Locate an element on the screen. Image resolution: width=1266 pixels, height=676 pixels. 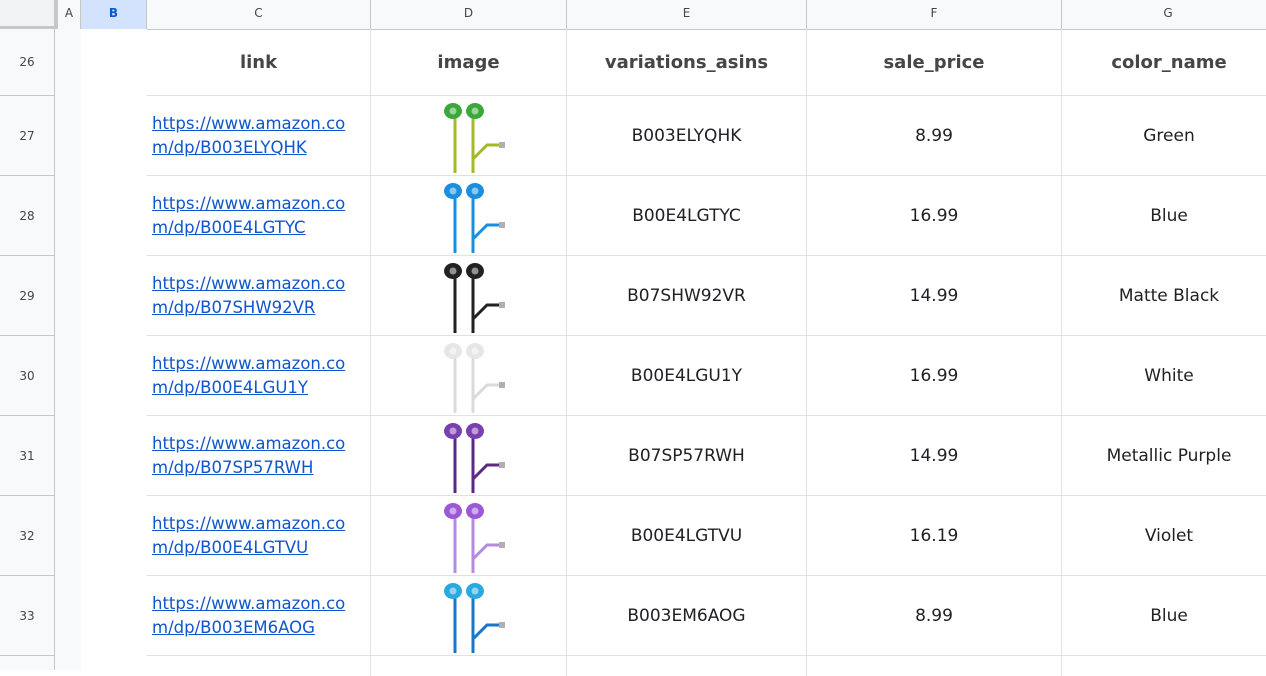
color-cell: Matte Black is located at coordinates (1164, 296).